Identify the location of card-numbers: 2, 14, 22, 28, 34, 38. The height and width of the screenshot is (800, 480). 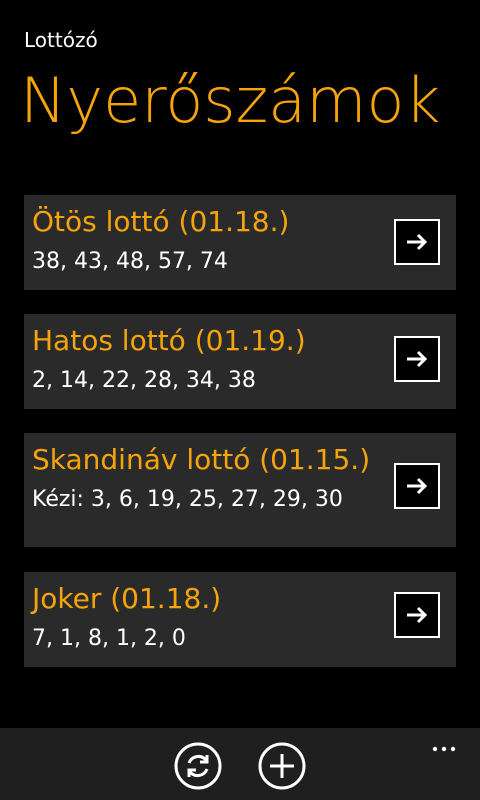
(144, 380).